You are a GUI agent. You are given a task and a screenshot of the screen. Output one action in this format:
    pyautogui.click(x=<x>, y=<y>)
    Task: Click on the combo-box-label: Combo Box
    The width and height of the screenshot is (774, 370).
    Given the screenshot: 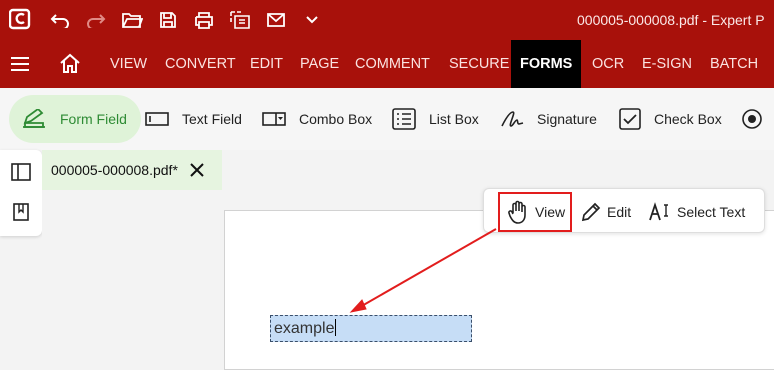 What is the action you would take?
    pyautogui.click(x=336, y=119)
    